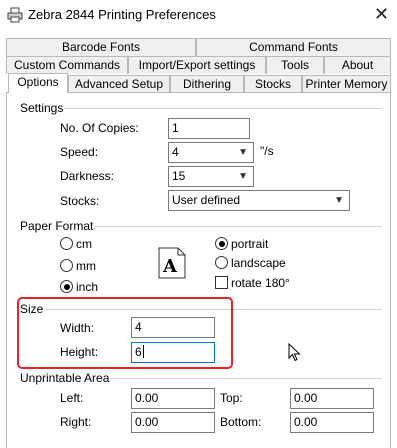  Describe the element at coordinates (221, 282) in the screenshot. I see `rotate-180-checkbox` at that location.